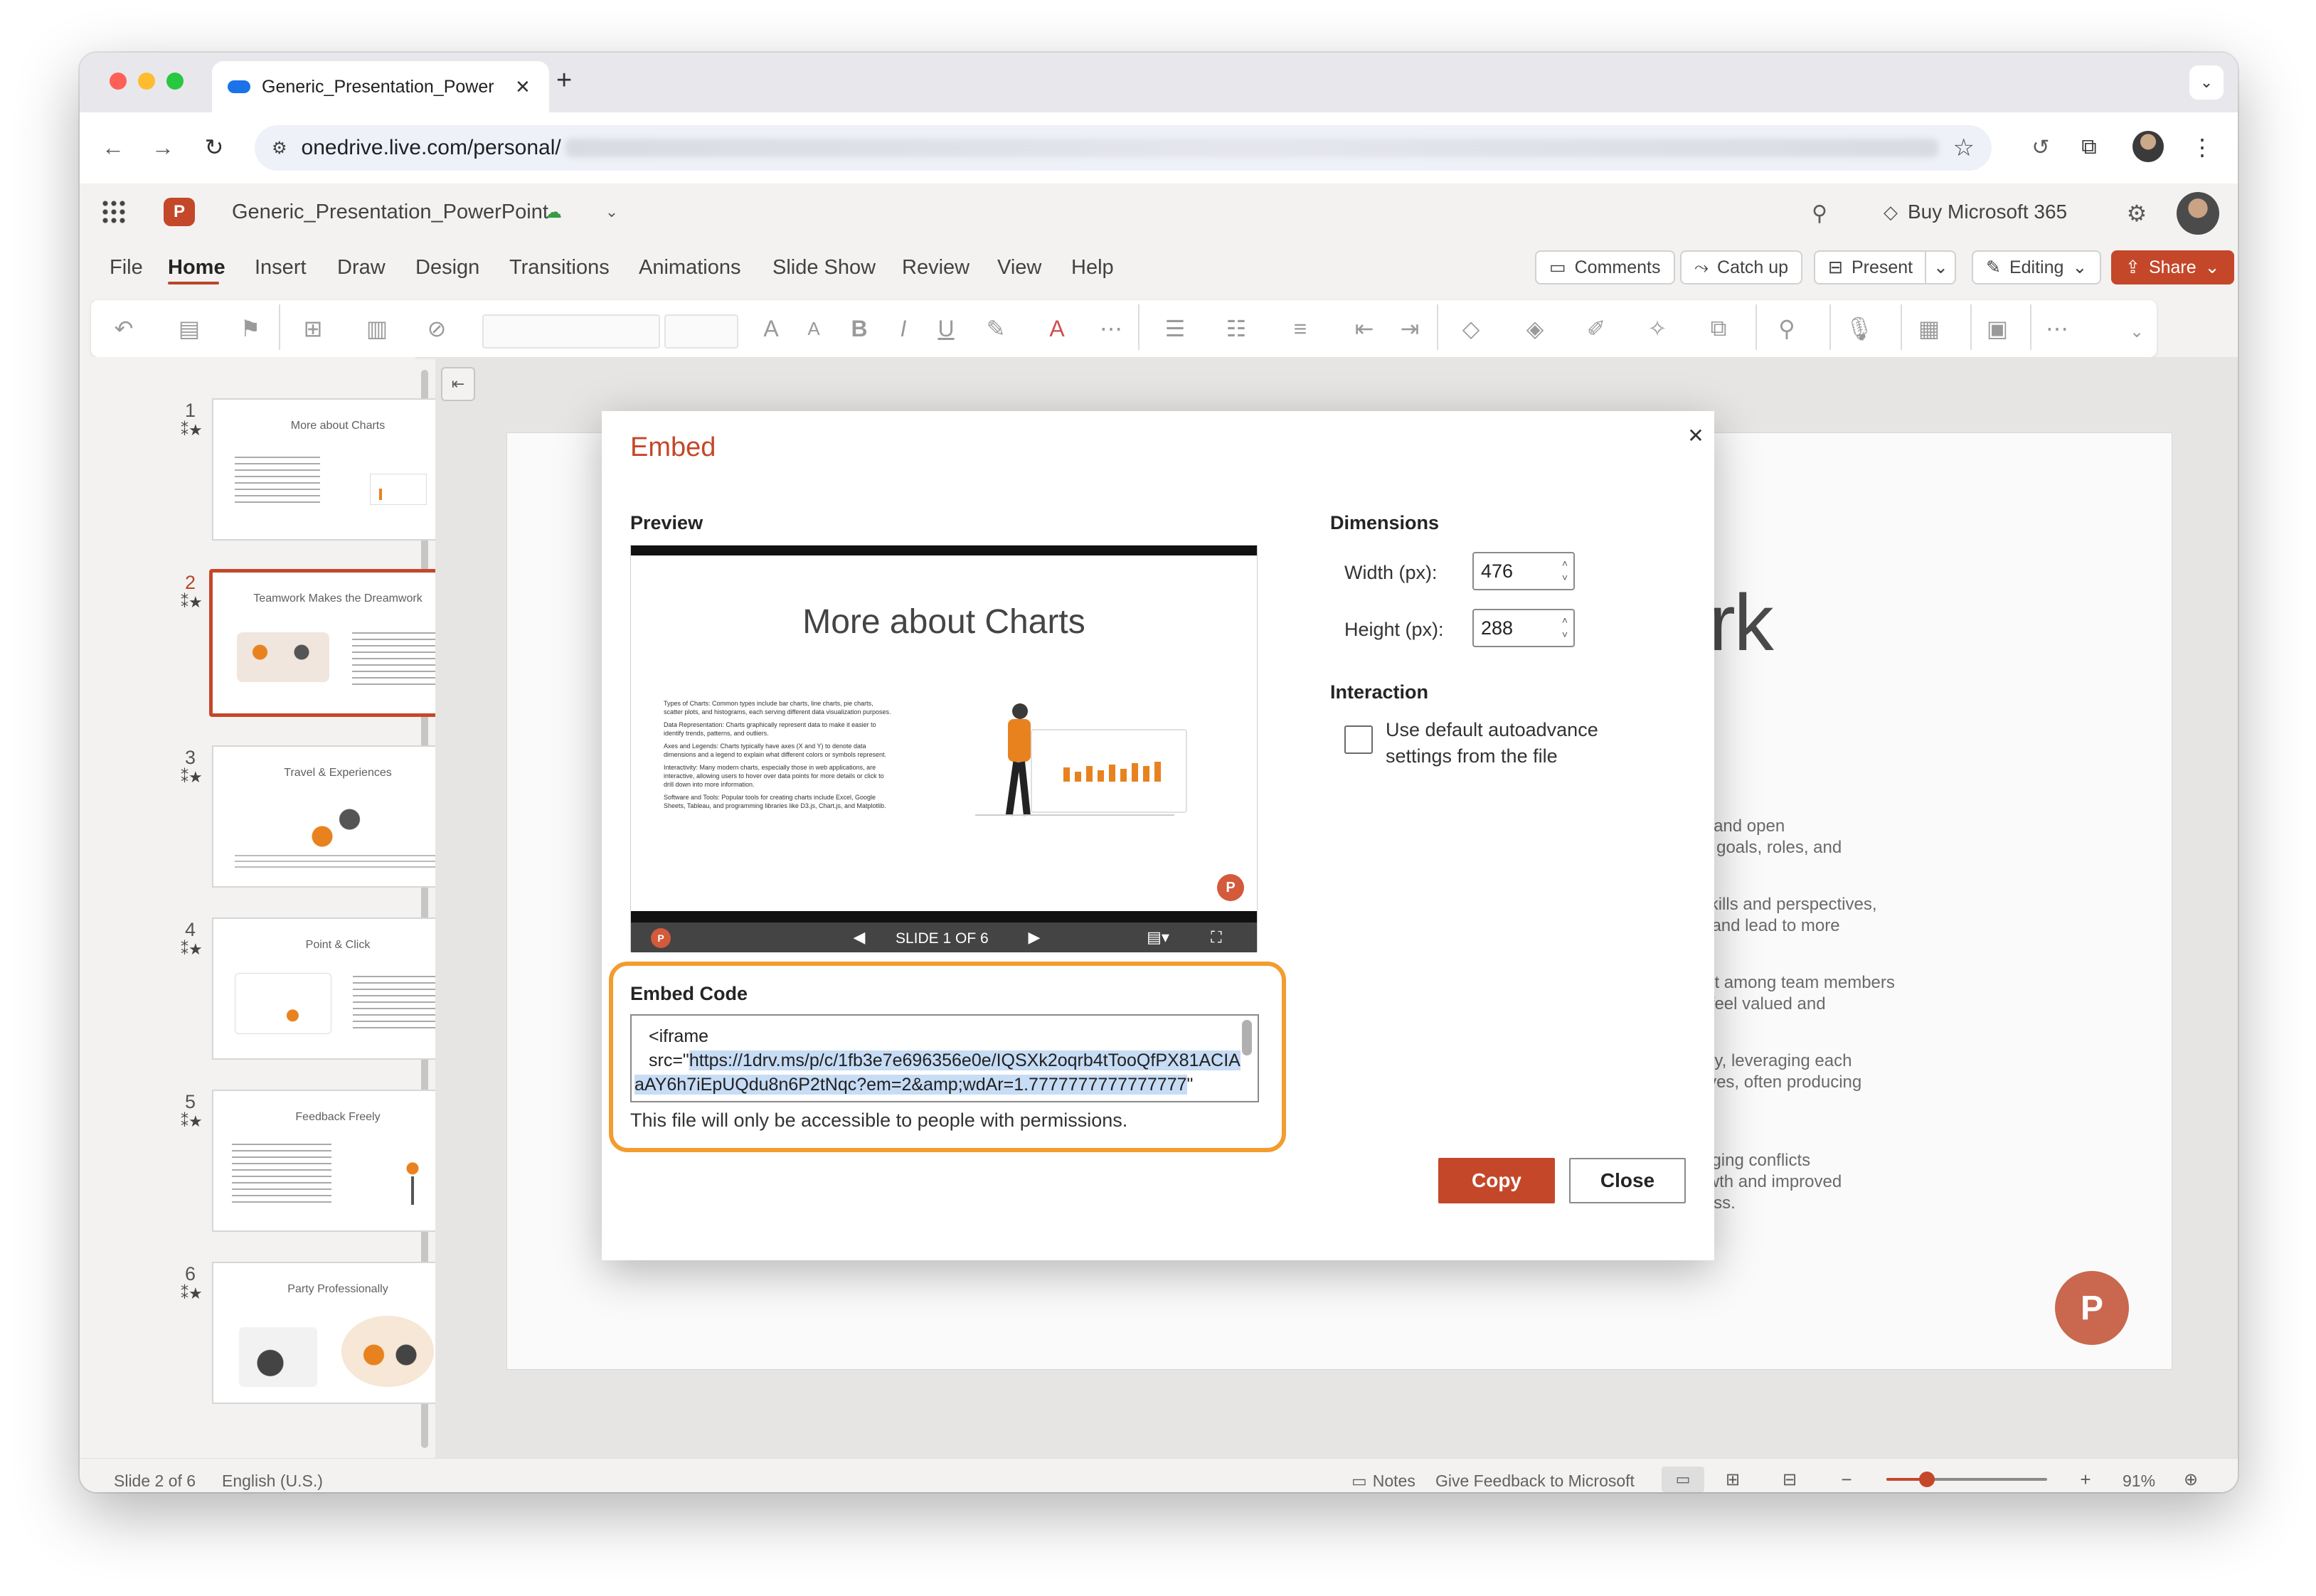 This screenshot has height=1596, width=2316. I want to click on address-bar: ⚙ onedrive.live.com/personal/ ☆, so click(1123, 148).